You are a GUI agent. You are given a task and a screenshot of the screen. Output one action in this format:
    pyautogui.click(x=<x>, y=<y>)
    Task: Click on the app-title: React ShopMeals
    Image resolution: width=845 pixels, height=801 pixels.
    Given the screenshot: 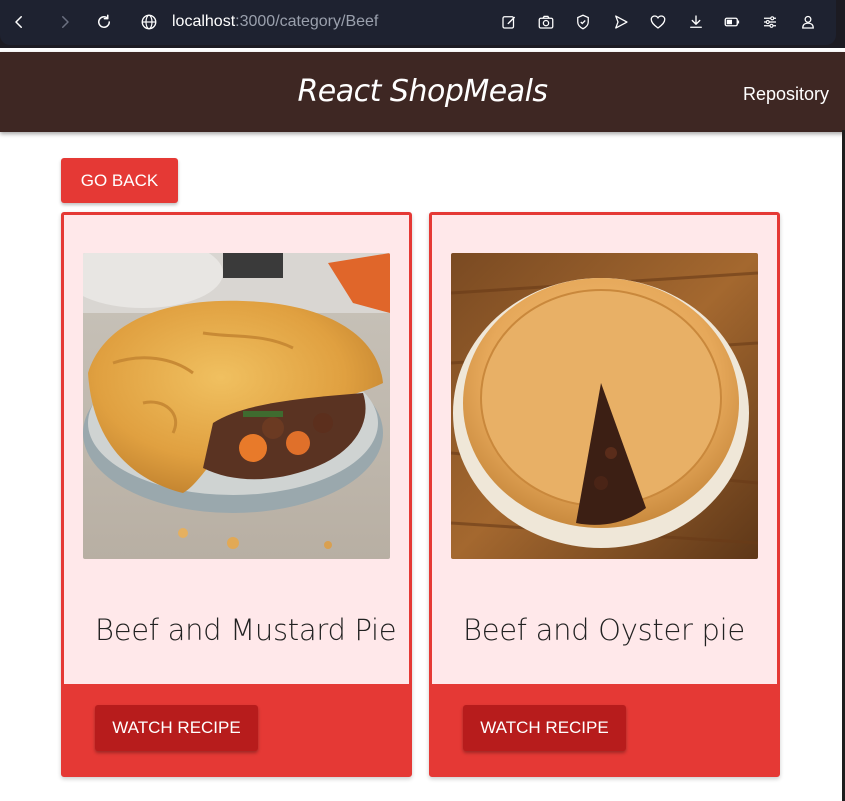 What is the action you would take?
    pyautogui.click(x=422, y=91)
    